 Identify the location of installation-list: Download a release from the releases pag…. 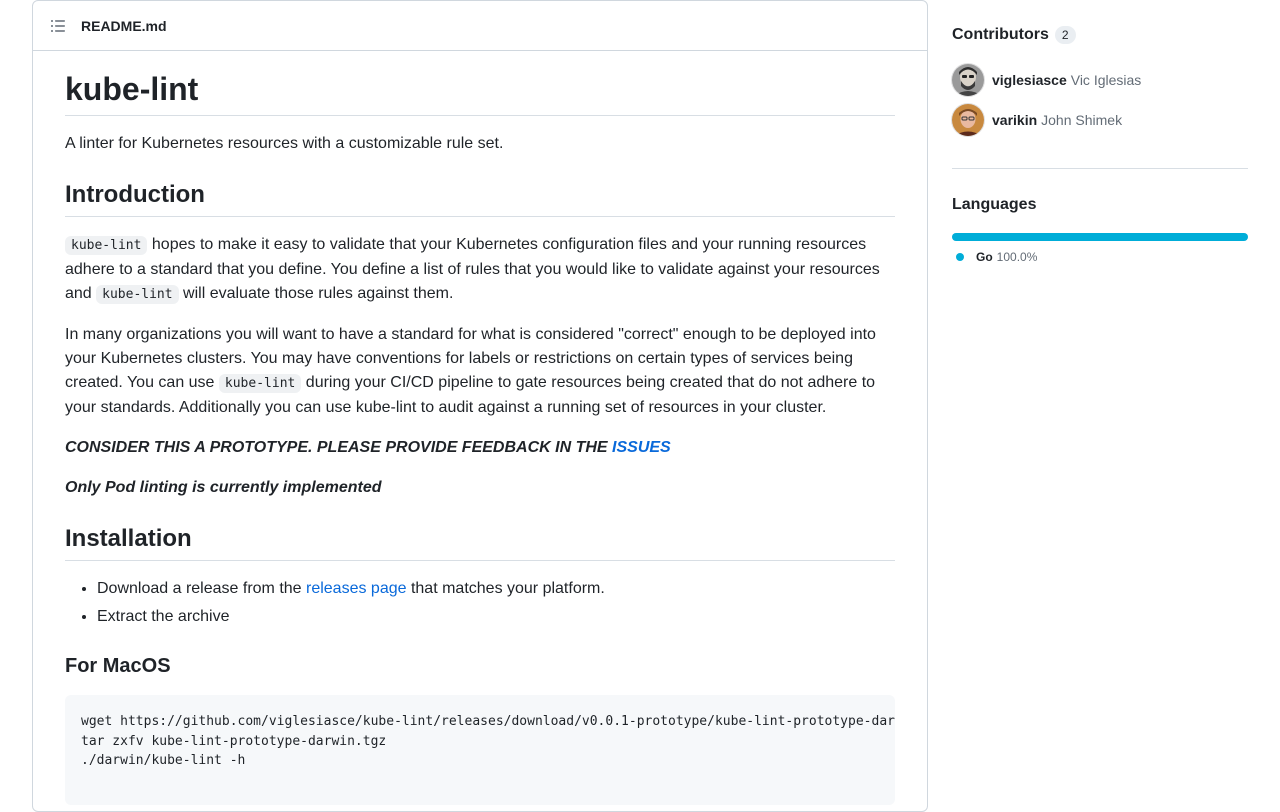
(480, 603).